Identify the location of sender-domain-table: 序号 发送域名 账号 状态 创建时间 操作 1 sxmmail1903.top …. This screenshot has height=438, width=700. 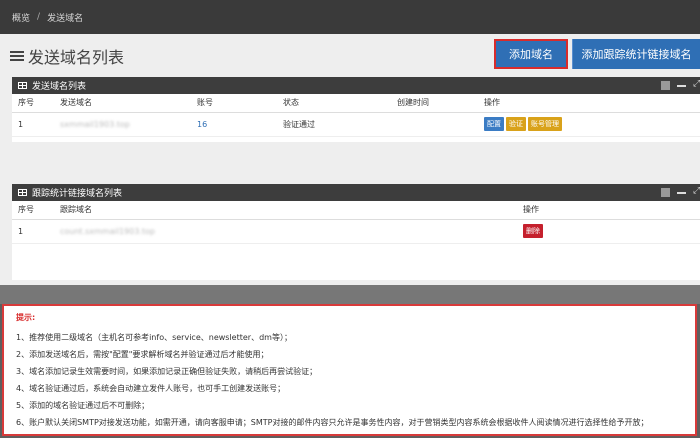
(356, 115).